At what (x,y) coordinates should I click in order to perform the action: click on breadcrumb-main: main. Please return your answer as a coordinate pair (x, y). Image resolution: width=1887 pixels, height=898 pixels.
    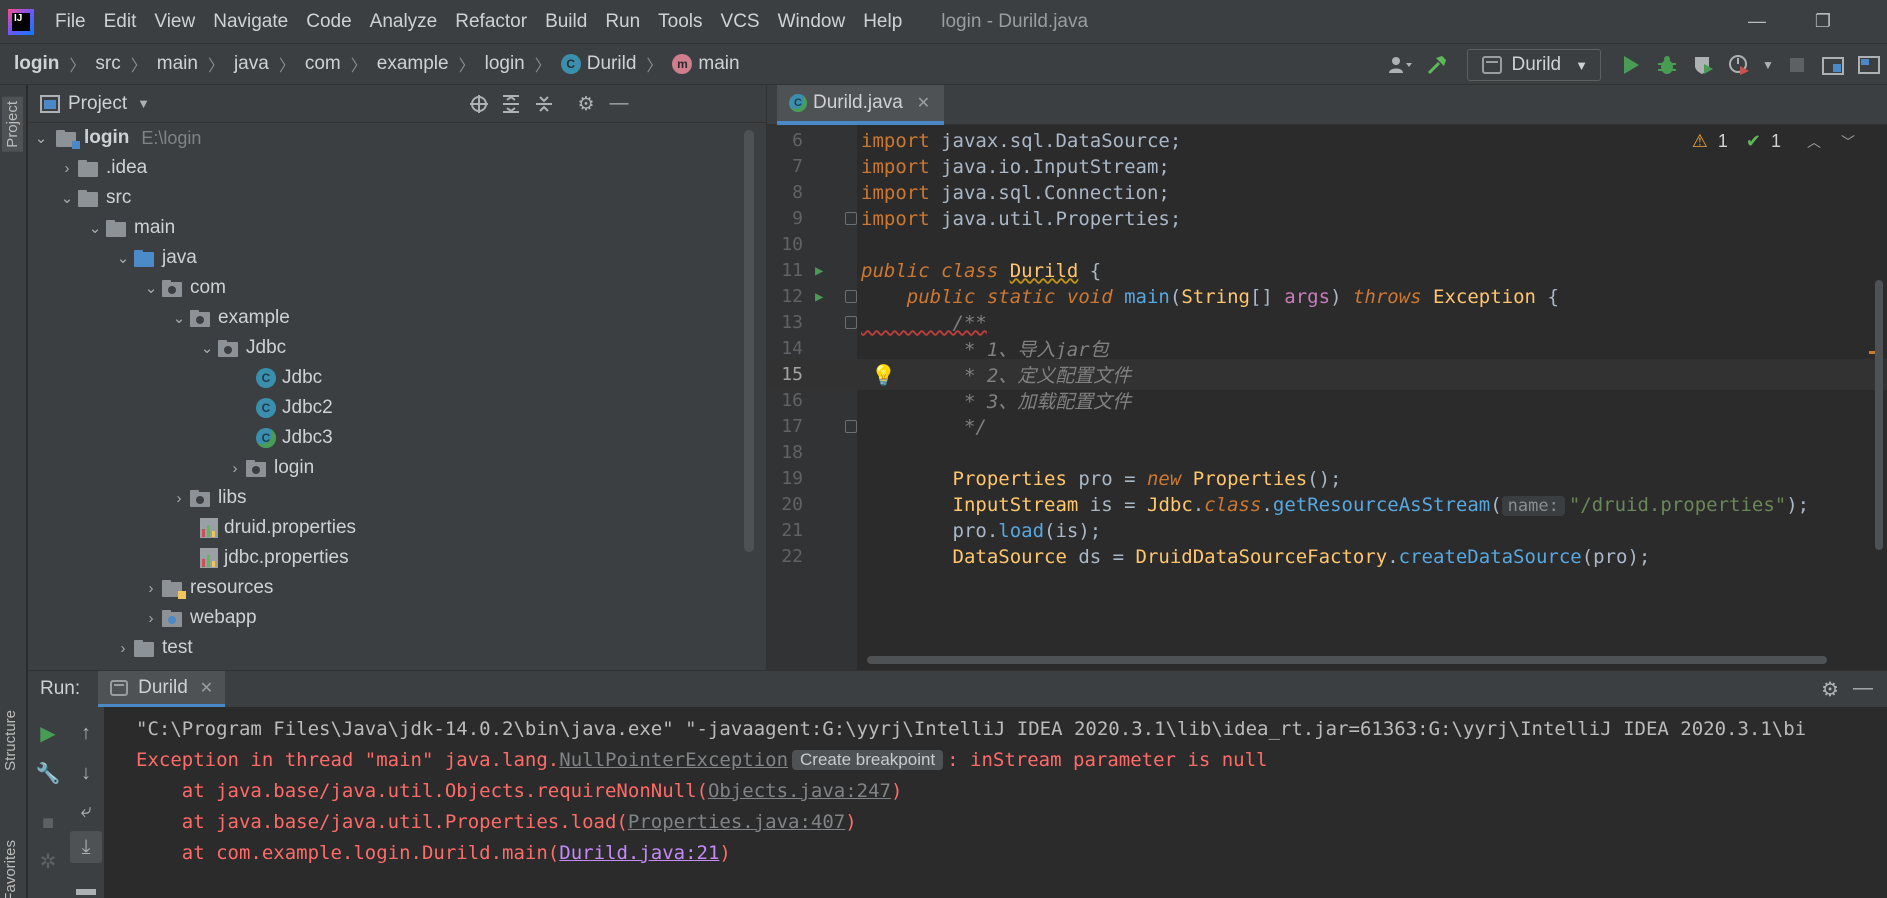
    Looking at the image, I should click on (177, 64).